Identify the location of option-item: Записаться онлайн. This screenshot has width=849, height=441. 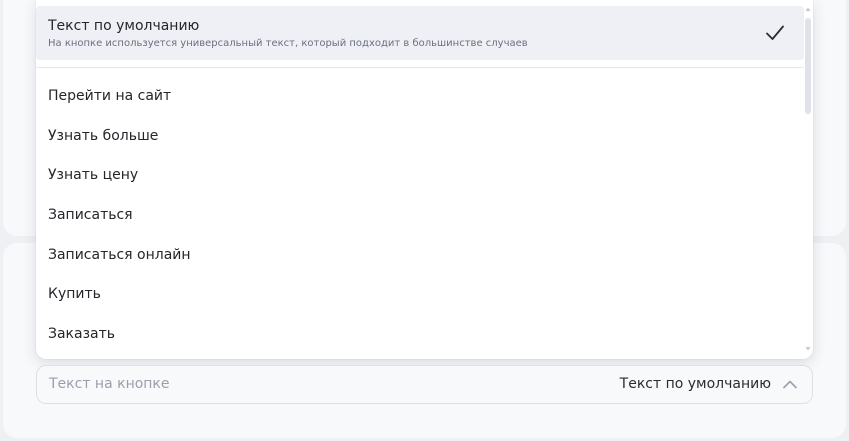
(420, 255).